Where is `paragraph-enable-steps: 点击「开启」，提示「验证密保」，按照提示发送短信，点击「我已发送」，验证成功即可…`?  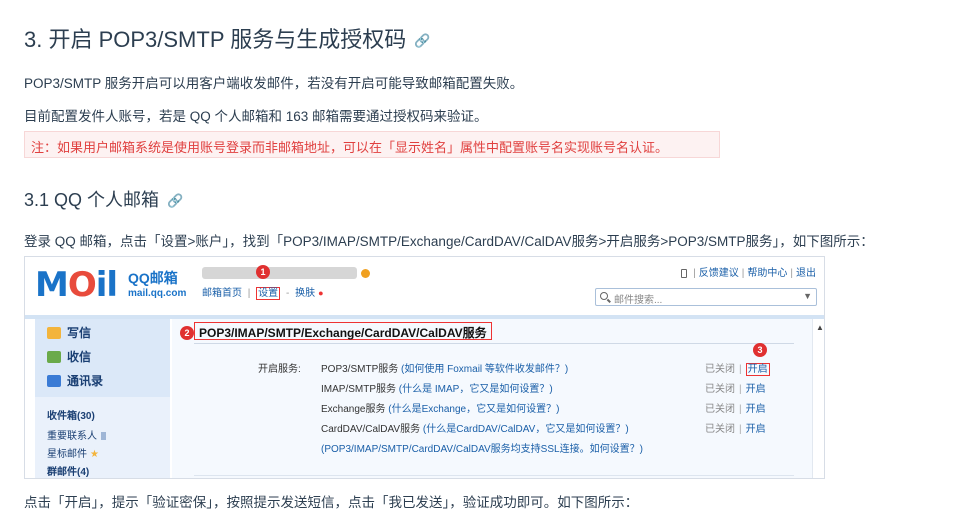 paragraph-enable-steps: 点击「开启」，提示「验证密保」，按照提示发送短信，点击「我已发送」，验证成功即可… is located at coordinates (331, 502).